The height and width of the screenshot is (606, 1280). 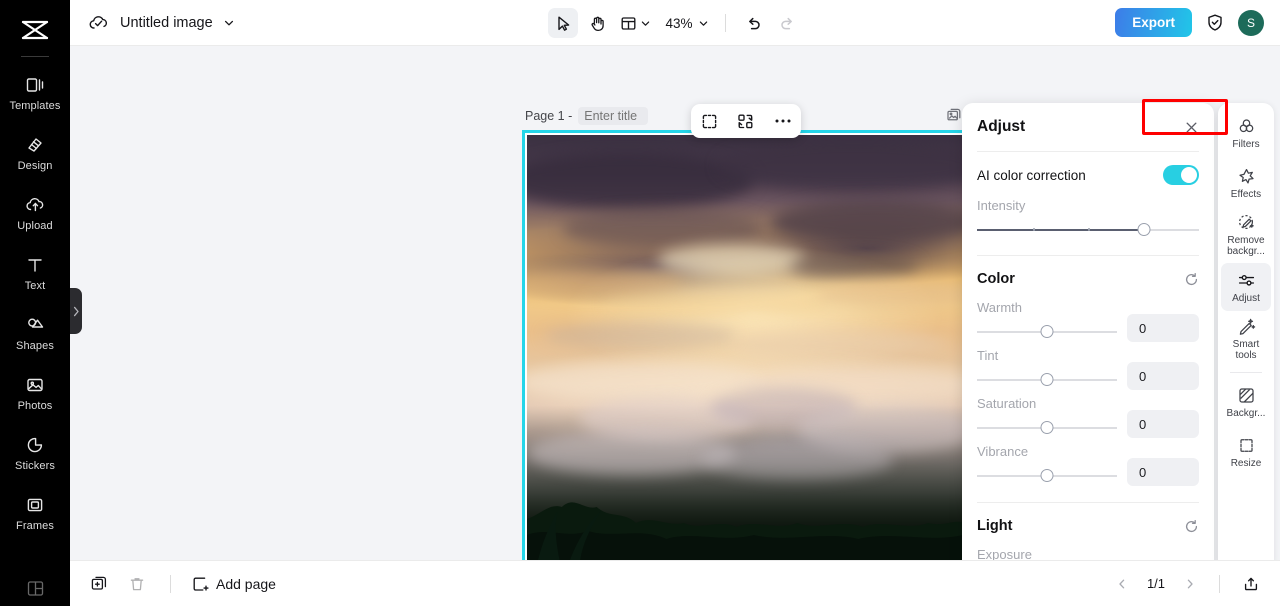 I want to click on right-rail-item-resize: Resize, so click(x=1246, y=452).